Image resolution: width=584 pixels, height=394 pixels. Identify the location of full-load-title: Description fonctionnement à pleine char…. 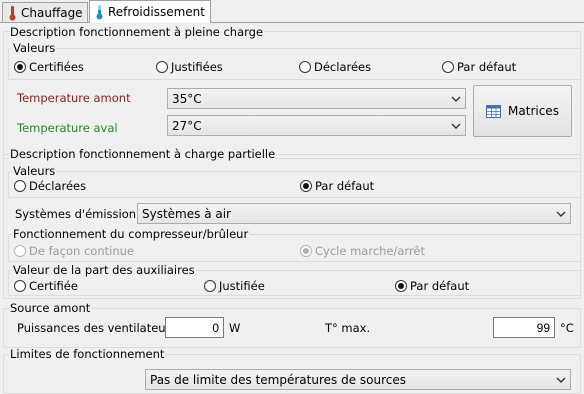
(137, 32).